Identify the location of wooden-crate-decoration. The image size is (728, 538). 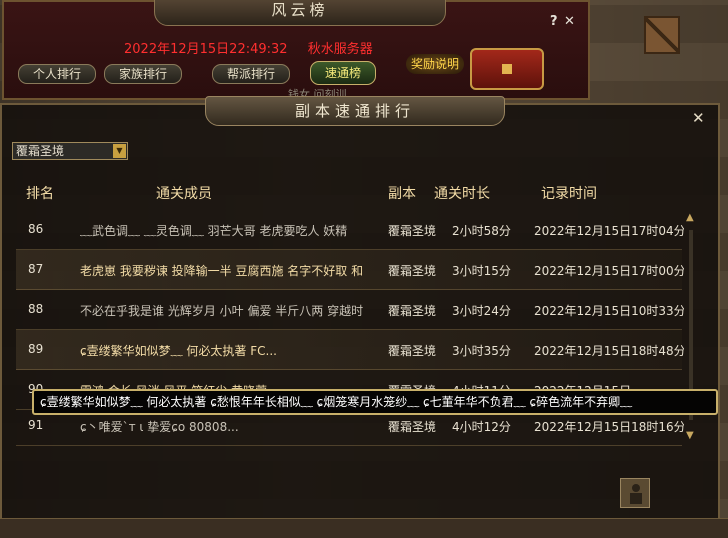
(662, 35).